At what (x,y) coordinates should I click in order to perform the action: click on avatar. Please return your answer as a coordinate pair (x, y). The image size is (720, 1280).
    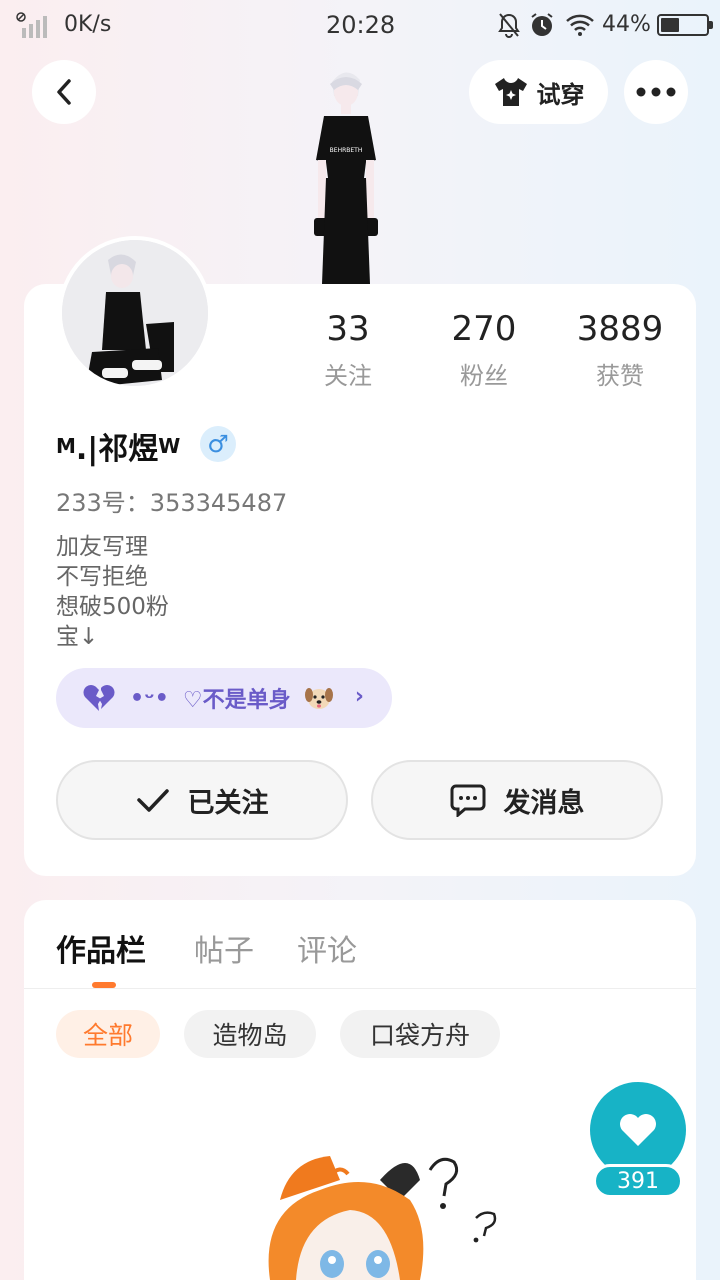
    Looking at the image, I should click on (135, 313).